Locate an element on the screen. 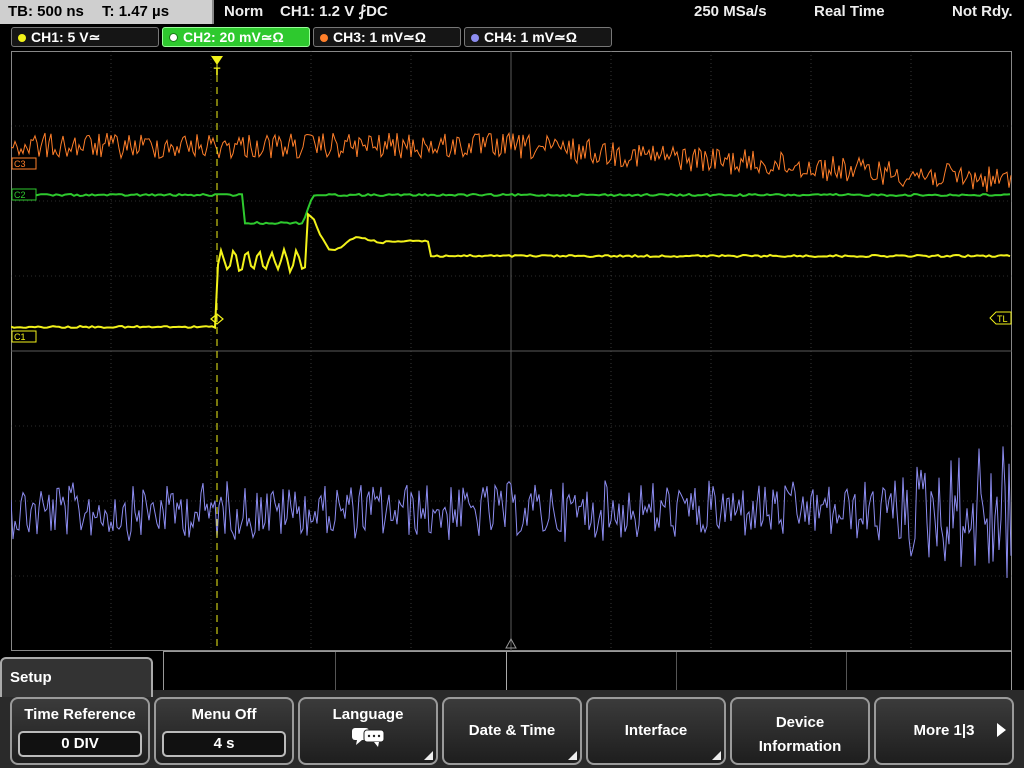 The image size is (1024, 768). channel-tab-ch3: CH3: 1 mV≃Ω is located at coordinates (387, 37).